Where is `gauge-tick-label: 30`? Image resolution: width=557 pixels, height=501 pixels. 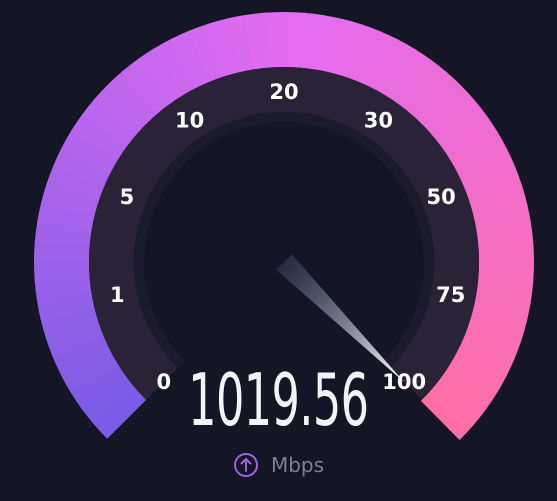
gauge-tick-label: 30 is located at coordinates (378, 121).